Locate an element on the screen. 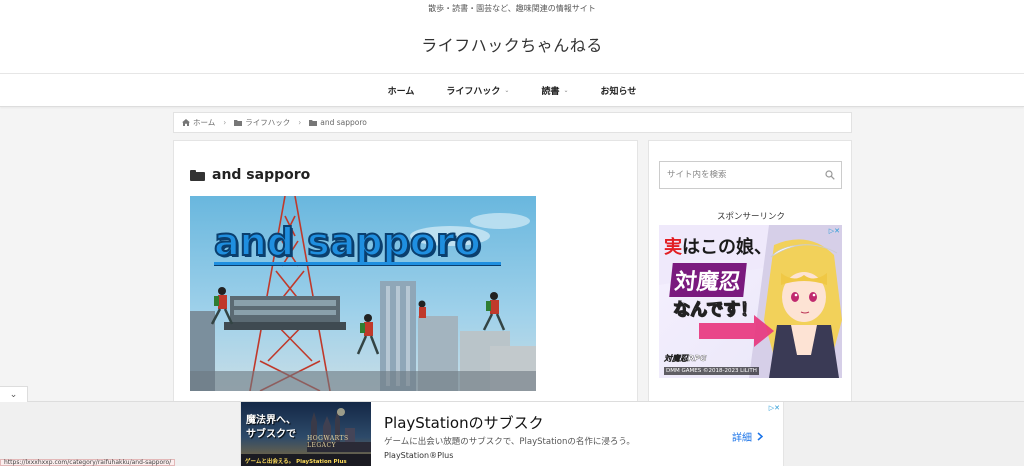 Image resolution: width=1024 pixels, height=466 pixels. ad-cta-button: 詳細 is located at coordinates (747, 436).